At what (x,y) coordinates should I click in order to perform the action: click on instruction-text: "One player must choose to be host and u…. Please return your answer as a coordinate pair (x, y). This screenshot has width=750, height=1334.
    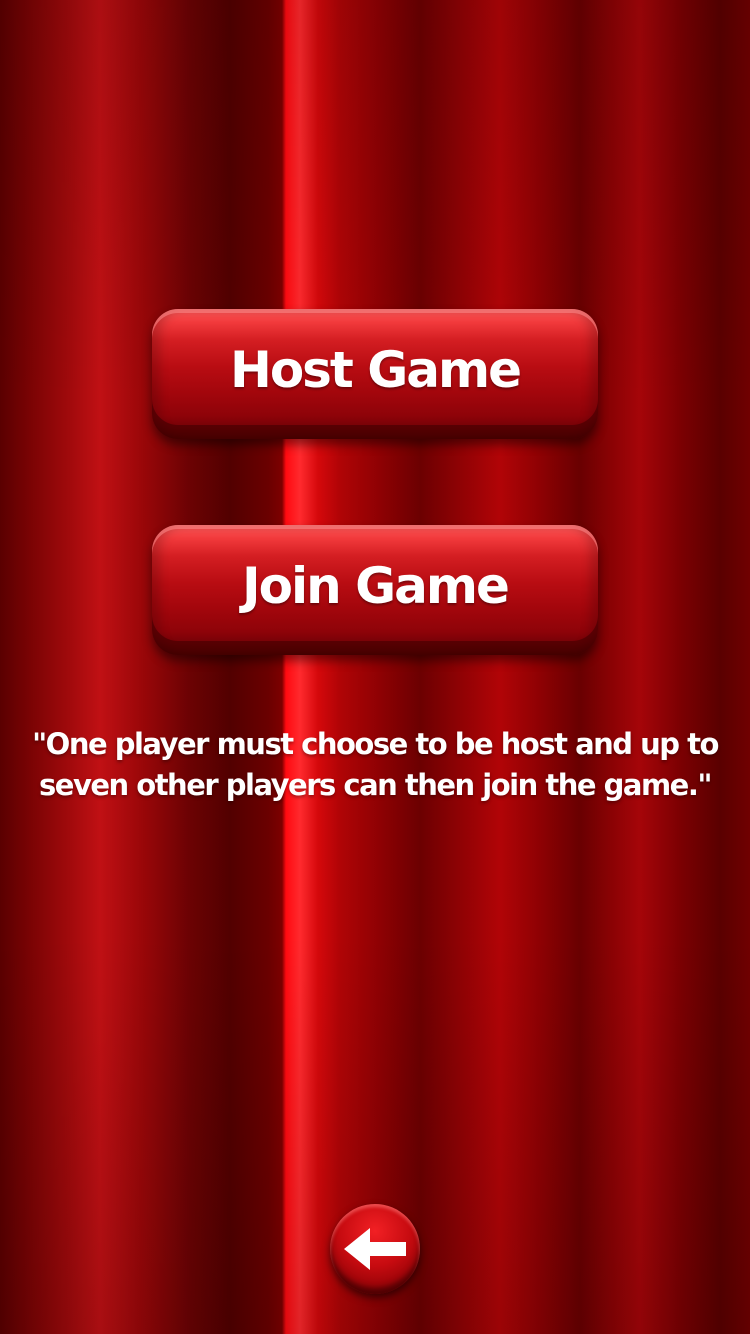
    Looking at the image, I should click on (375, 764).